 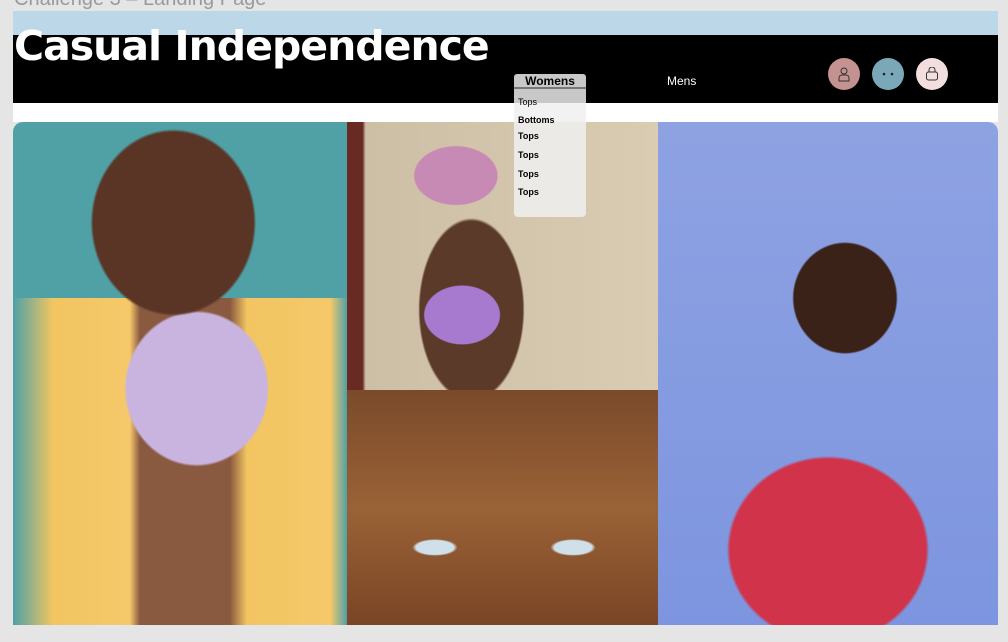 What do you see at coordinates (536, 120) in the screenshot?
I see `dropdown-item-bottoms: Bottoms` at bounding box center [536, 120].